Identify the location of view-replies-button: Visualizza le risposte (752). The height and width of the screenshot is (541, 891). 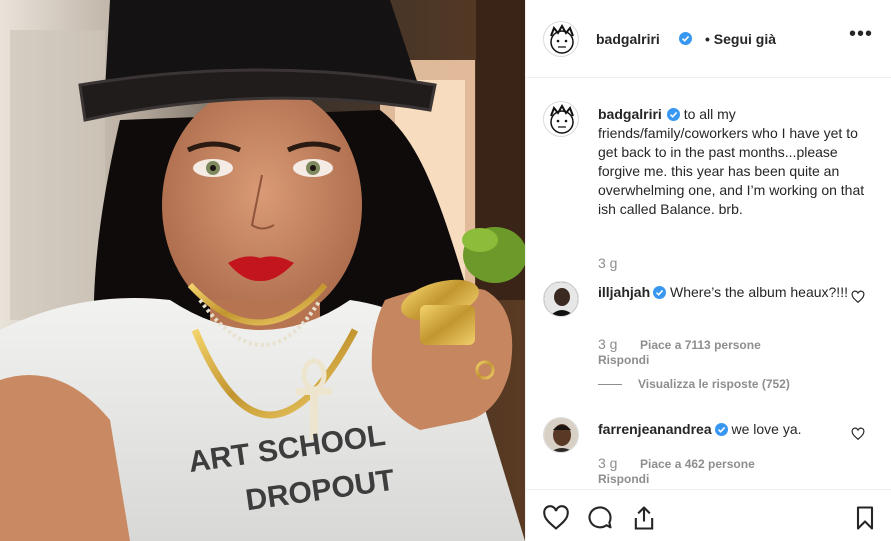
(694, 384).